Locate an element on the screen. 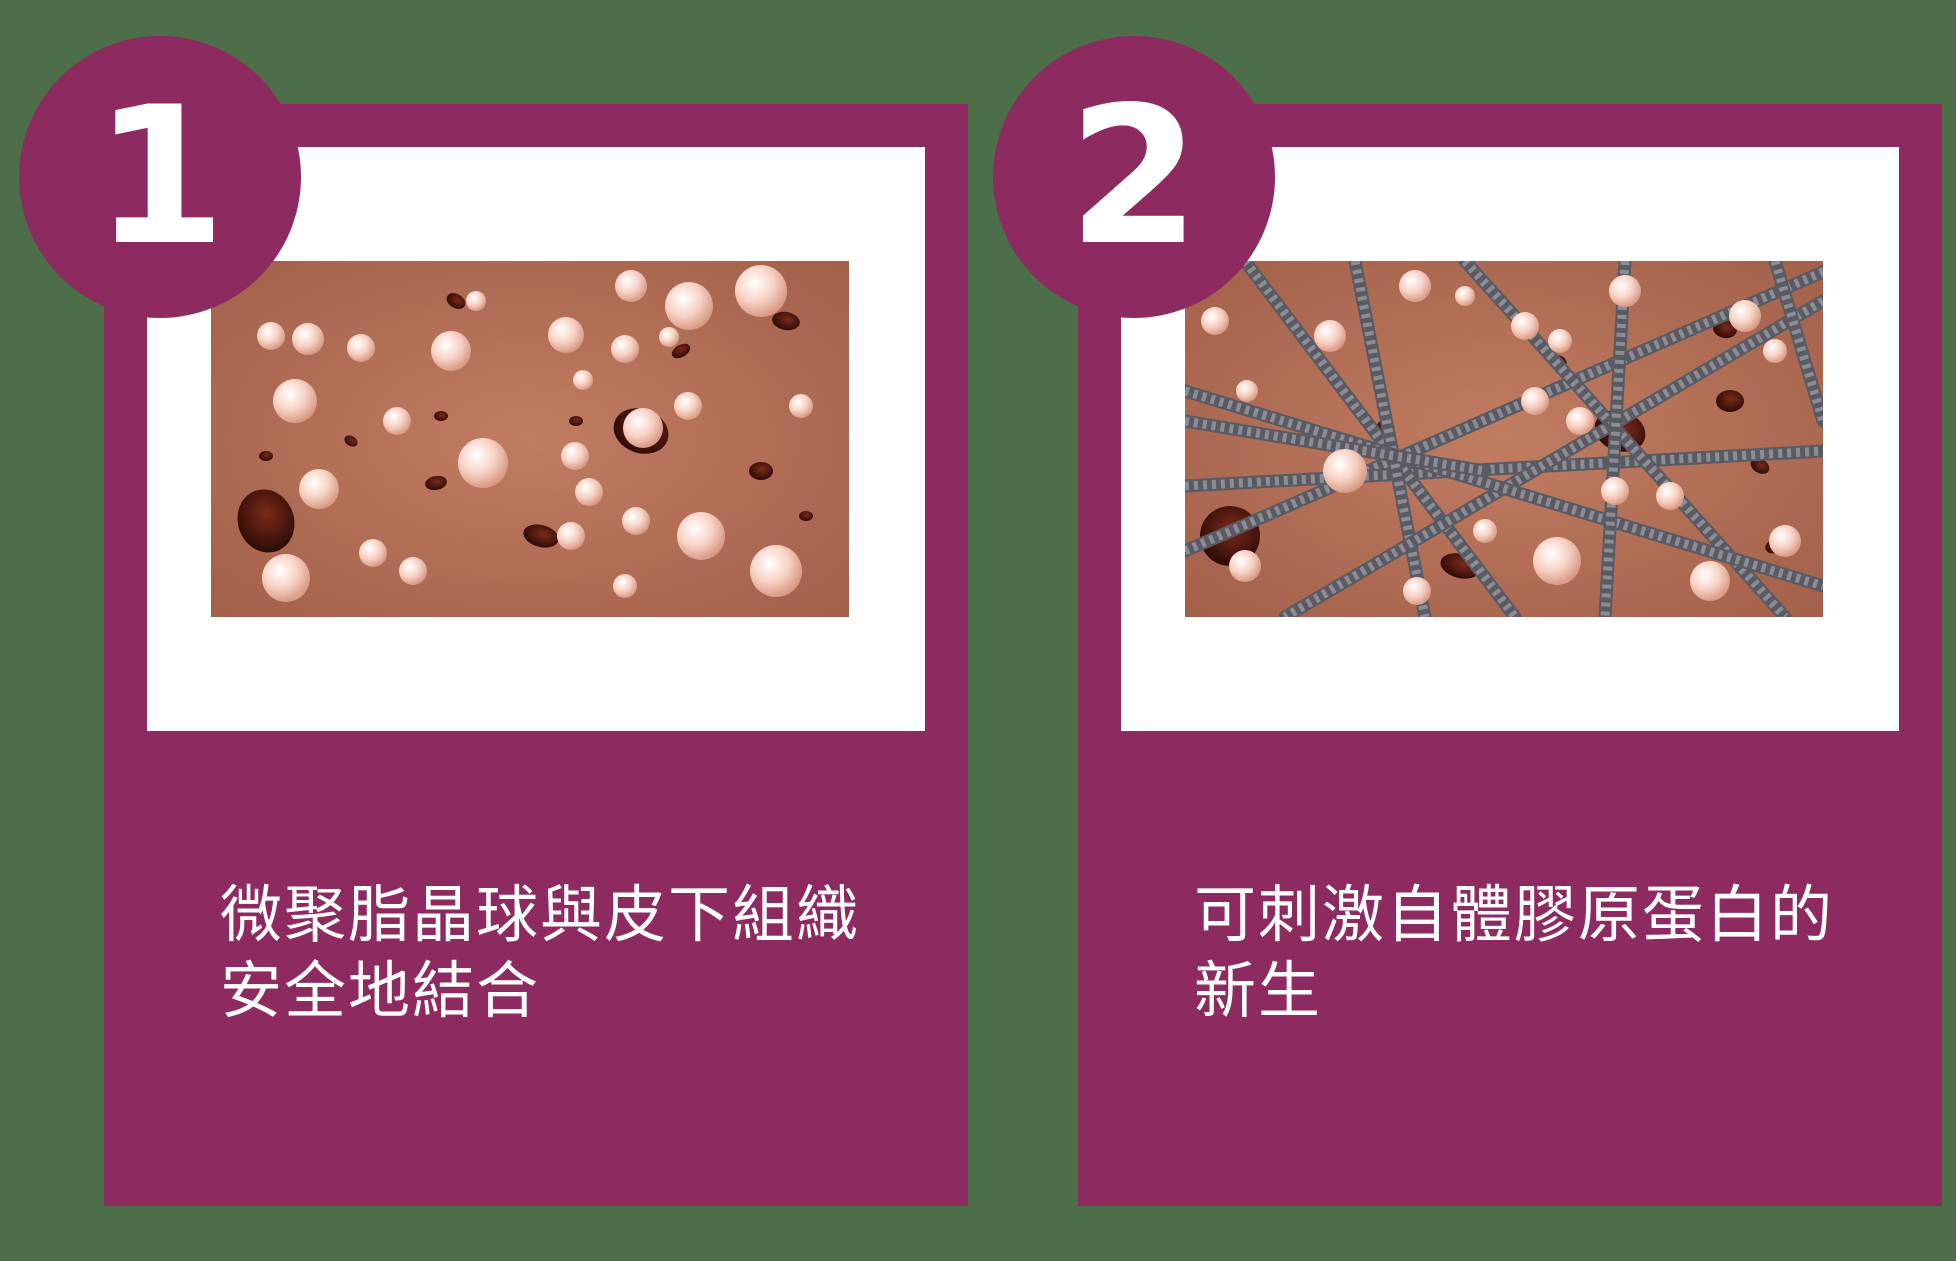 This screenshot has width=1956, height=1261. step-caption: 可刺激自體膠原蛋白的 新生 is located at coordinates (1514, 952).